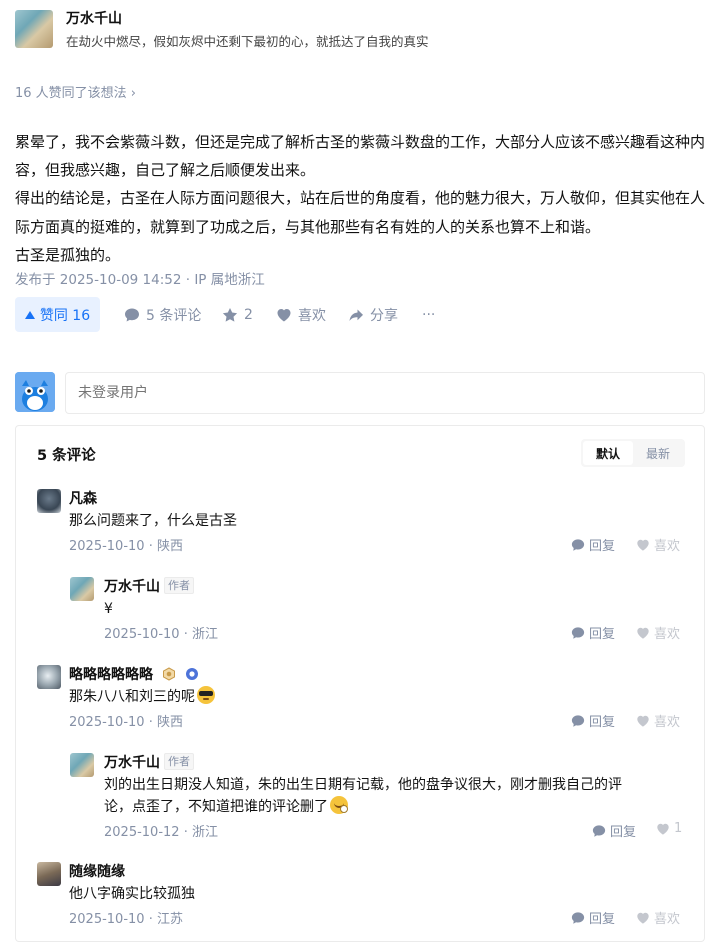 Image resolution: width=711 pixels, height=952 pixels. I want to click on star-icon, so click(230, 314).